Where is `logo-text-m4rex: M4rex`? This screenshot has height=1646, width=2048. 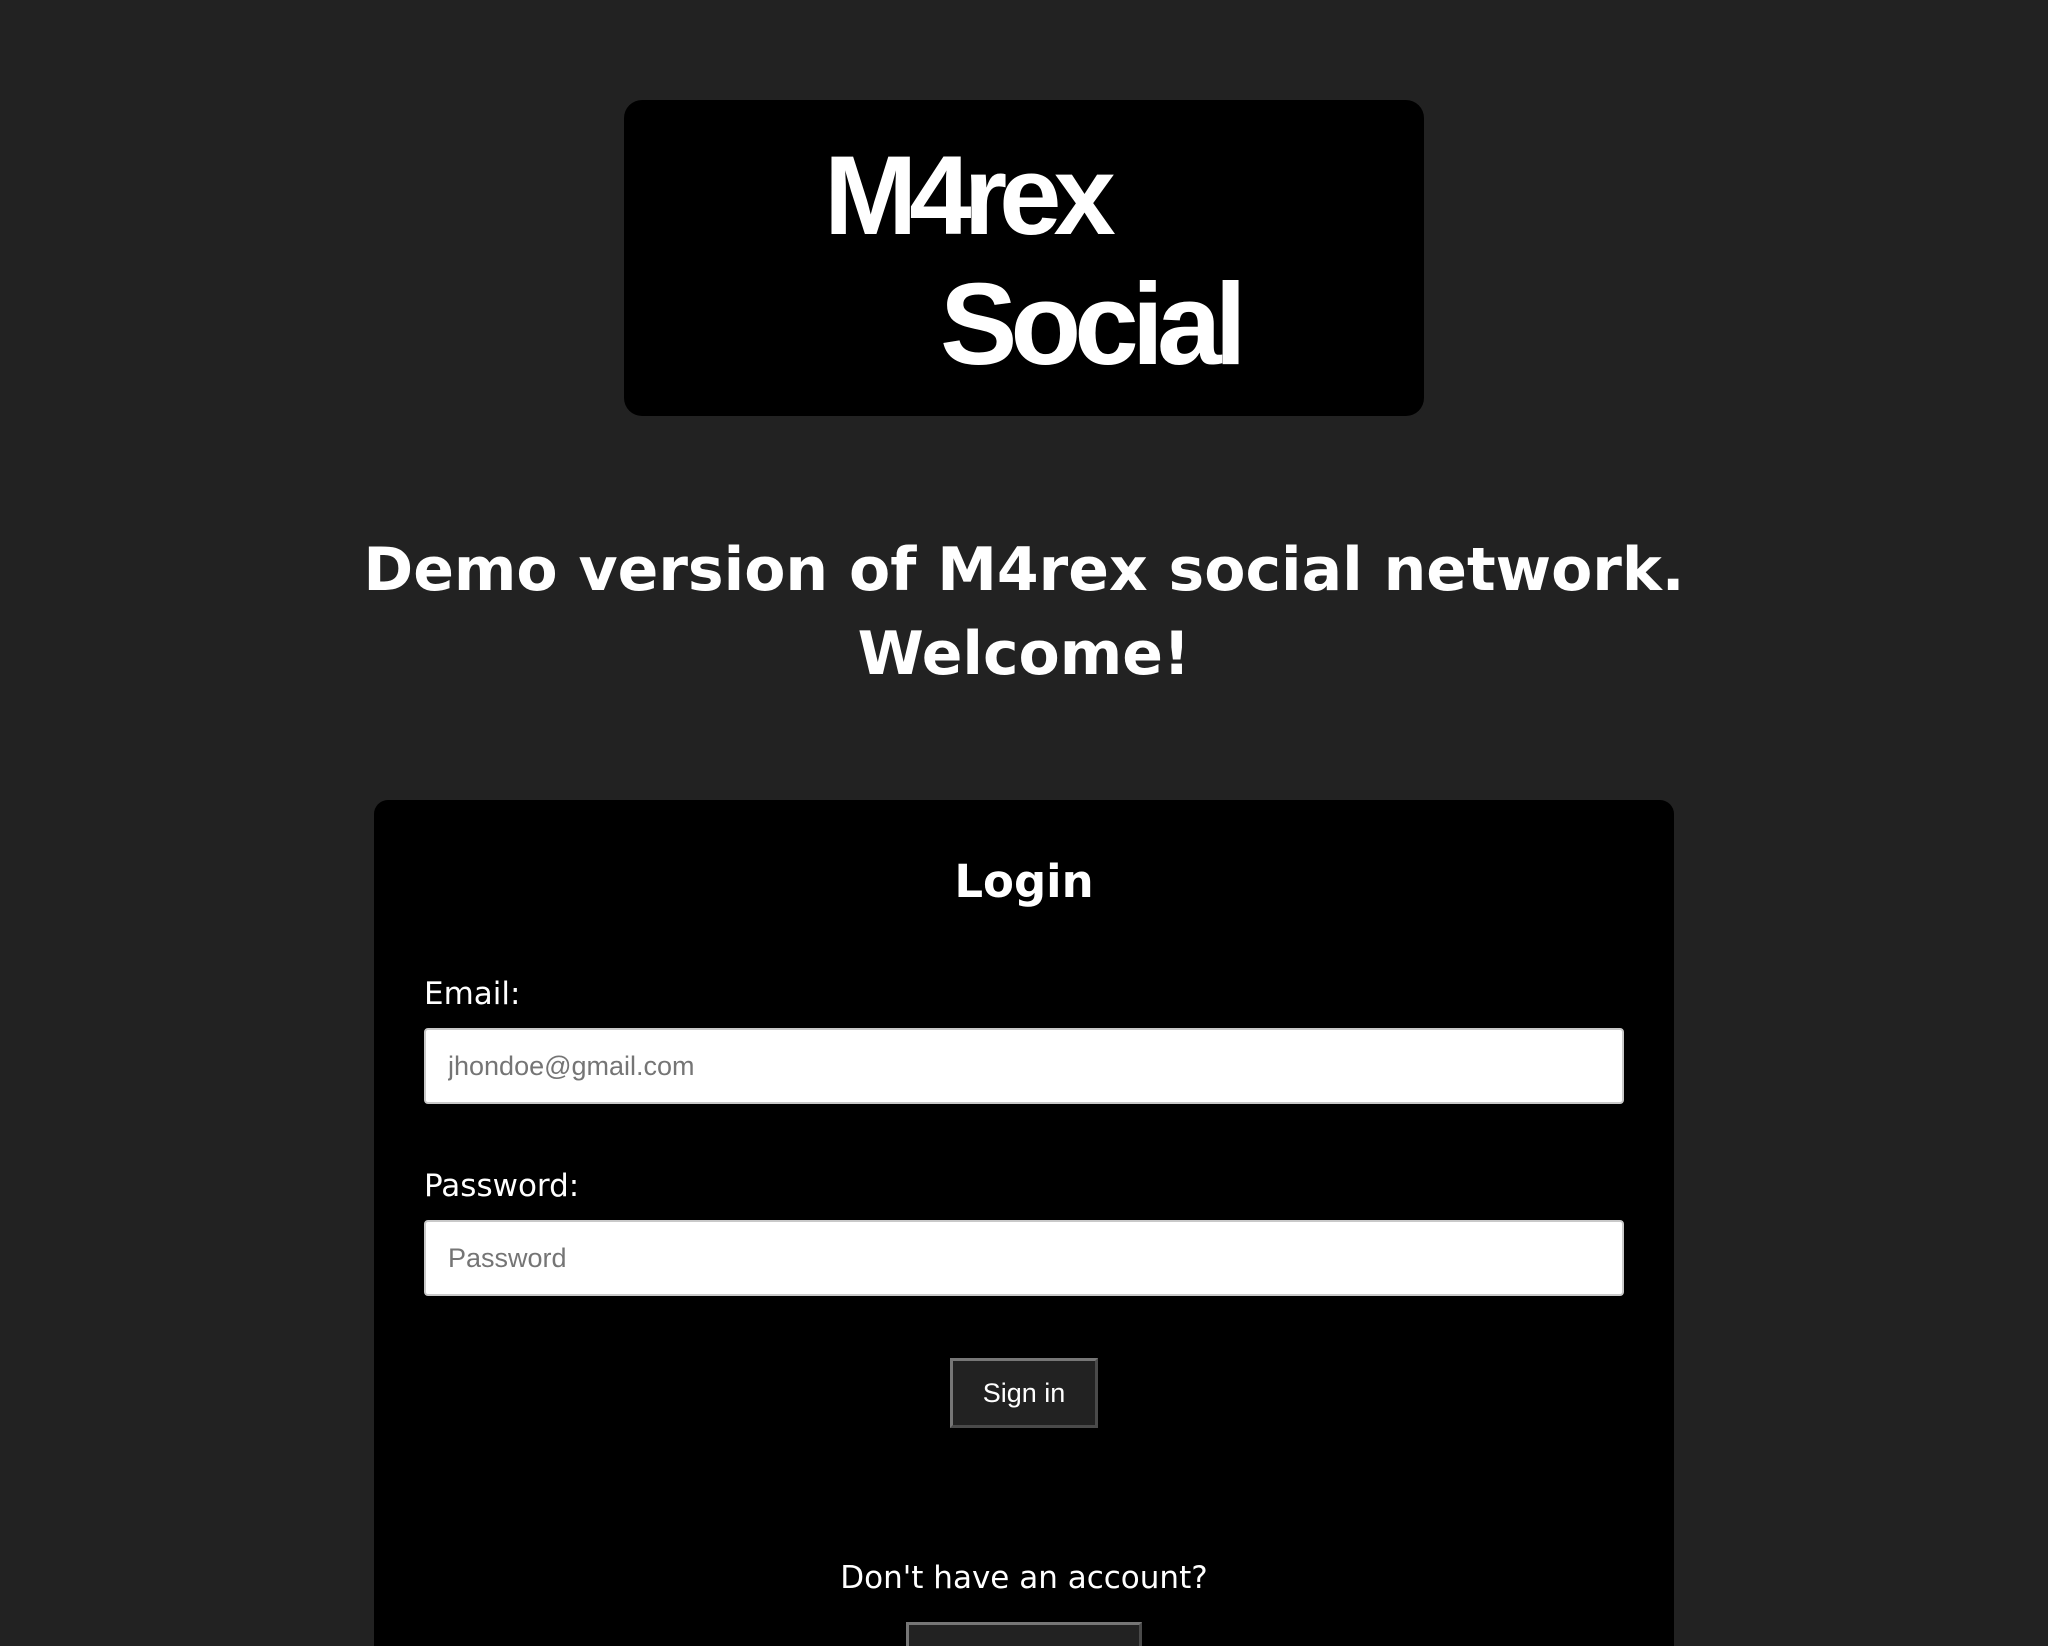
logo-text-m4rex: M4rex is located at coordinates (970, 195).